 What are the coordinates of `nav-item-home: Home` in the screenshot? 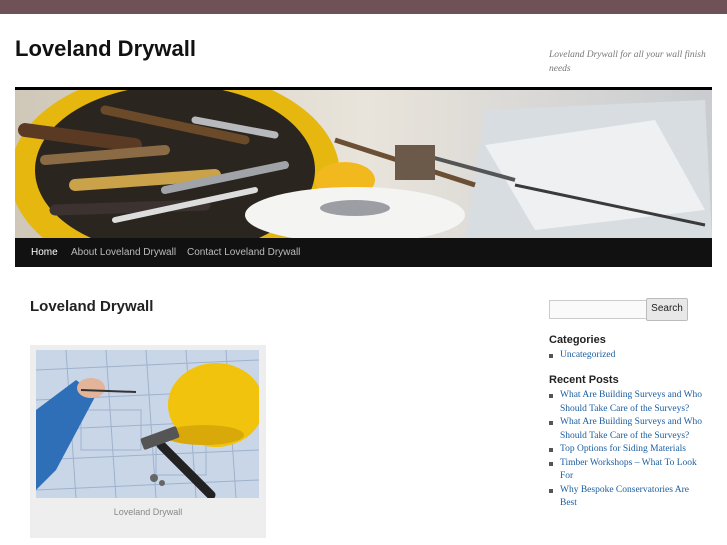 It's located at (44, 252).